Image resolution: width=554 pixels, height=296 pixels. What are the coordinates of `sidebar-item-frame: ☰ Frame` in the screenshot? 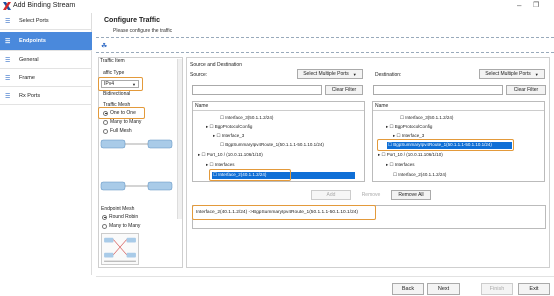 It's located at (46, 78).